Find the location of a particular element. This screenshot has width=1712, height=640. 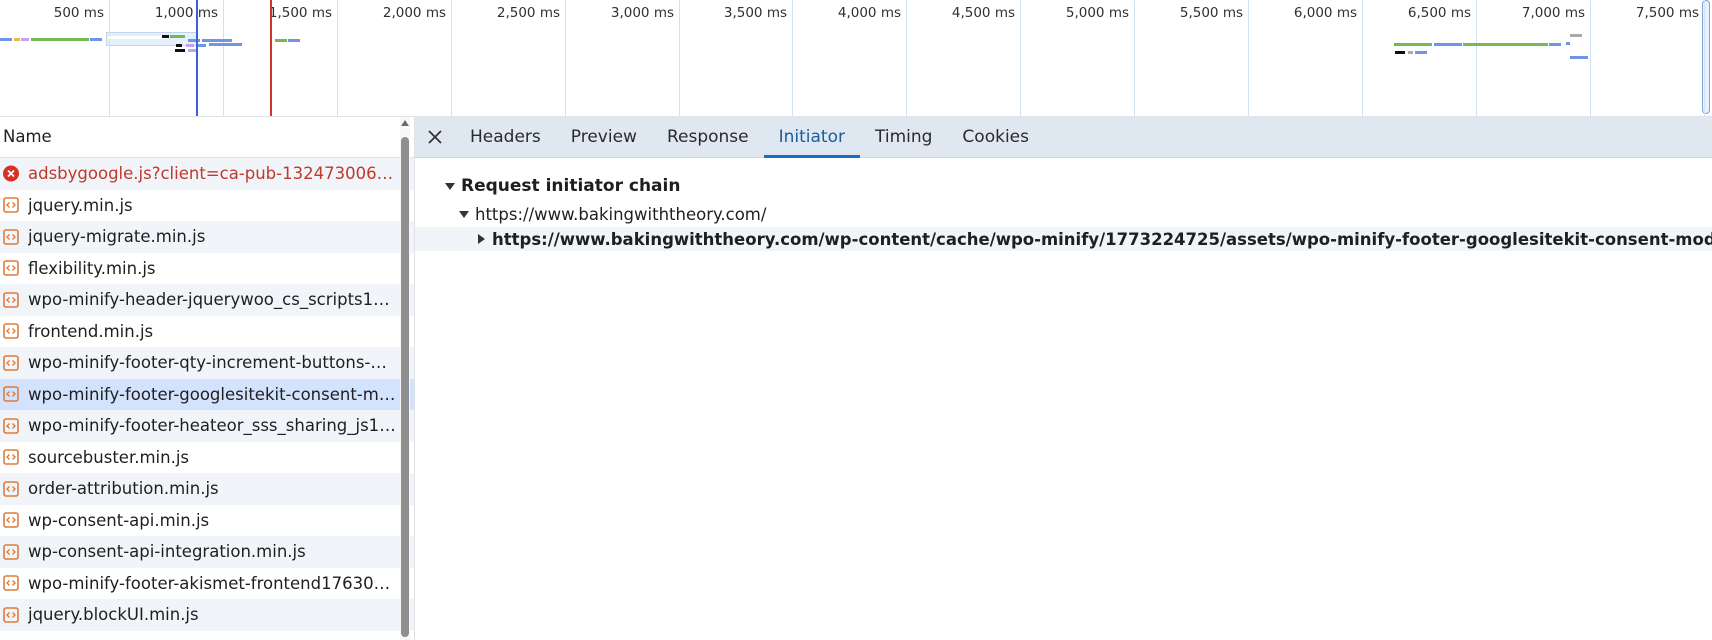

time-tick-label: 5,000 ms is located at coordinates (1097, 13).